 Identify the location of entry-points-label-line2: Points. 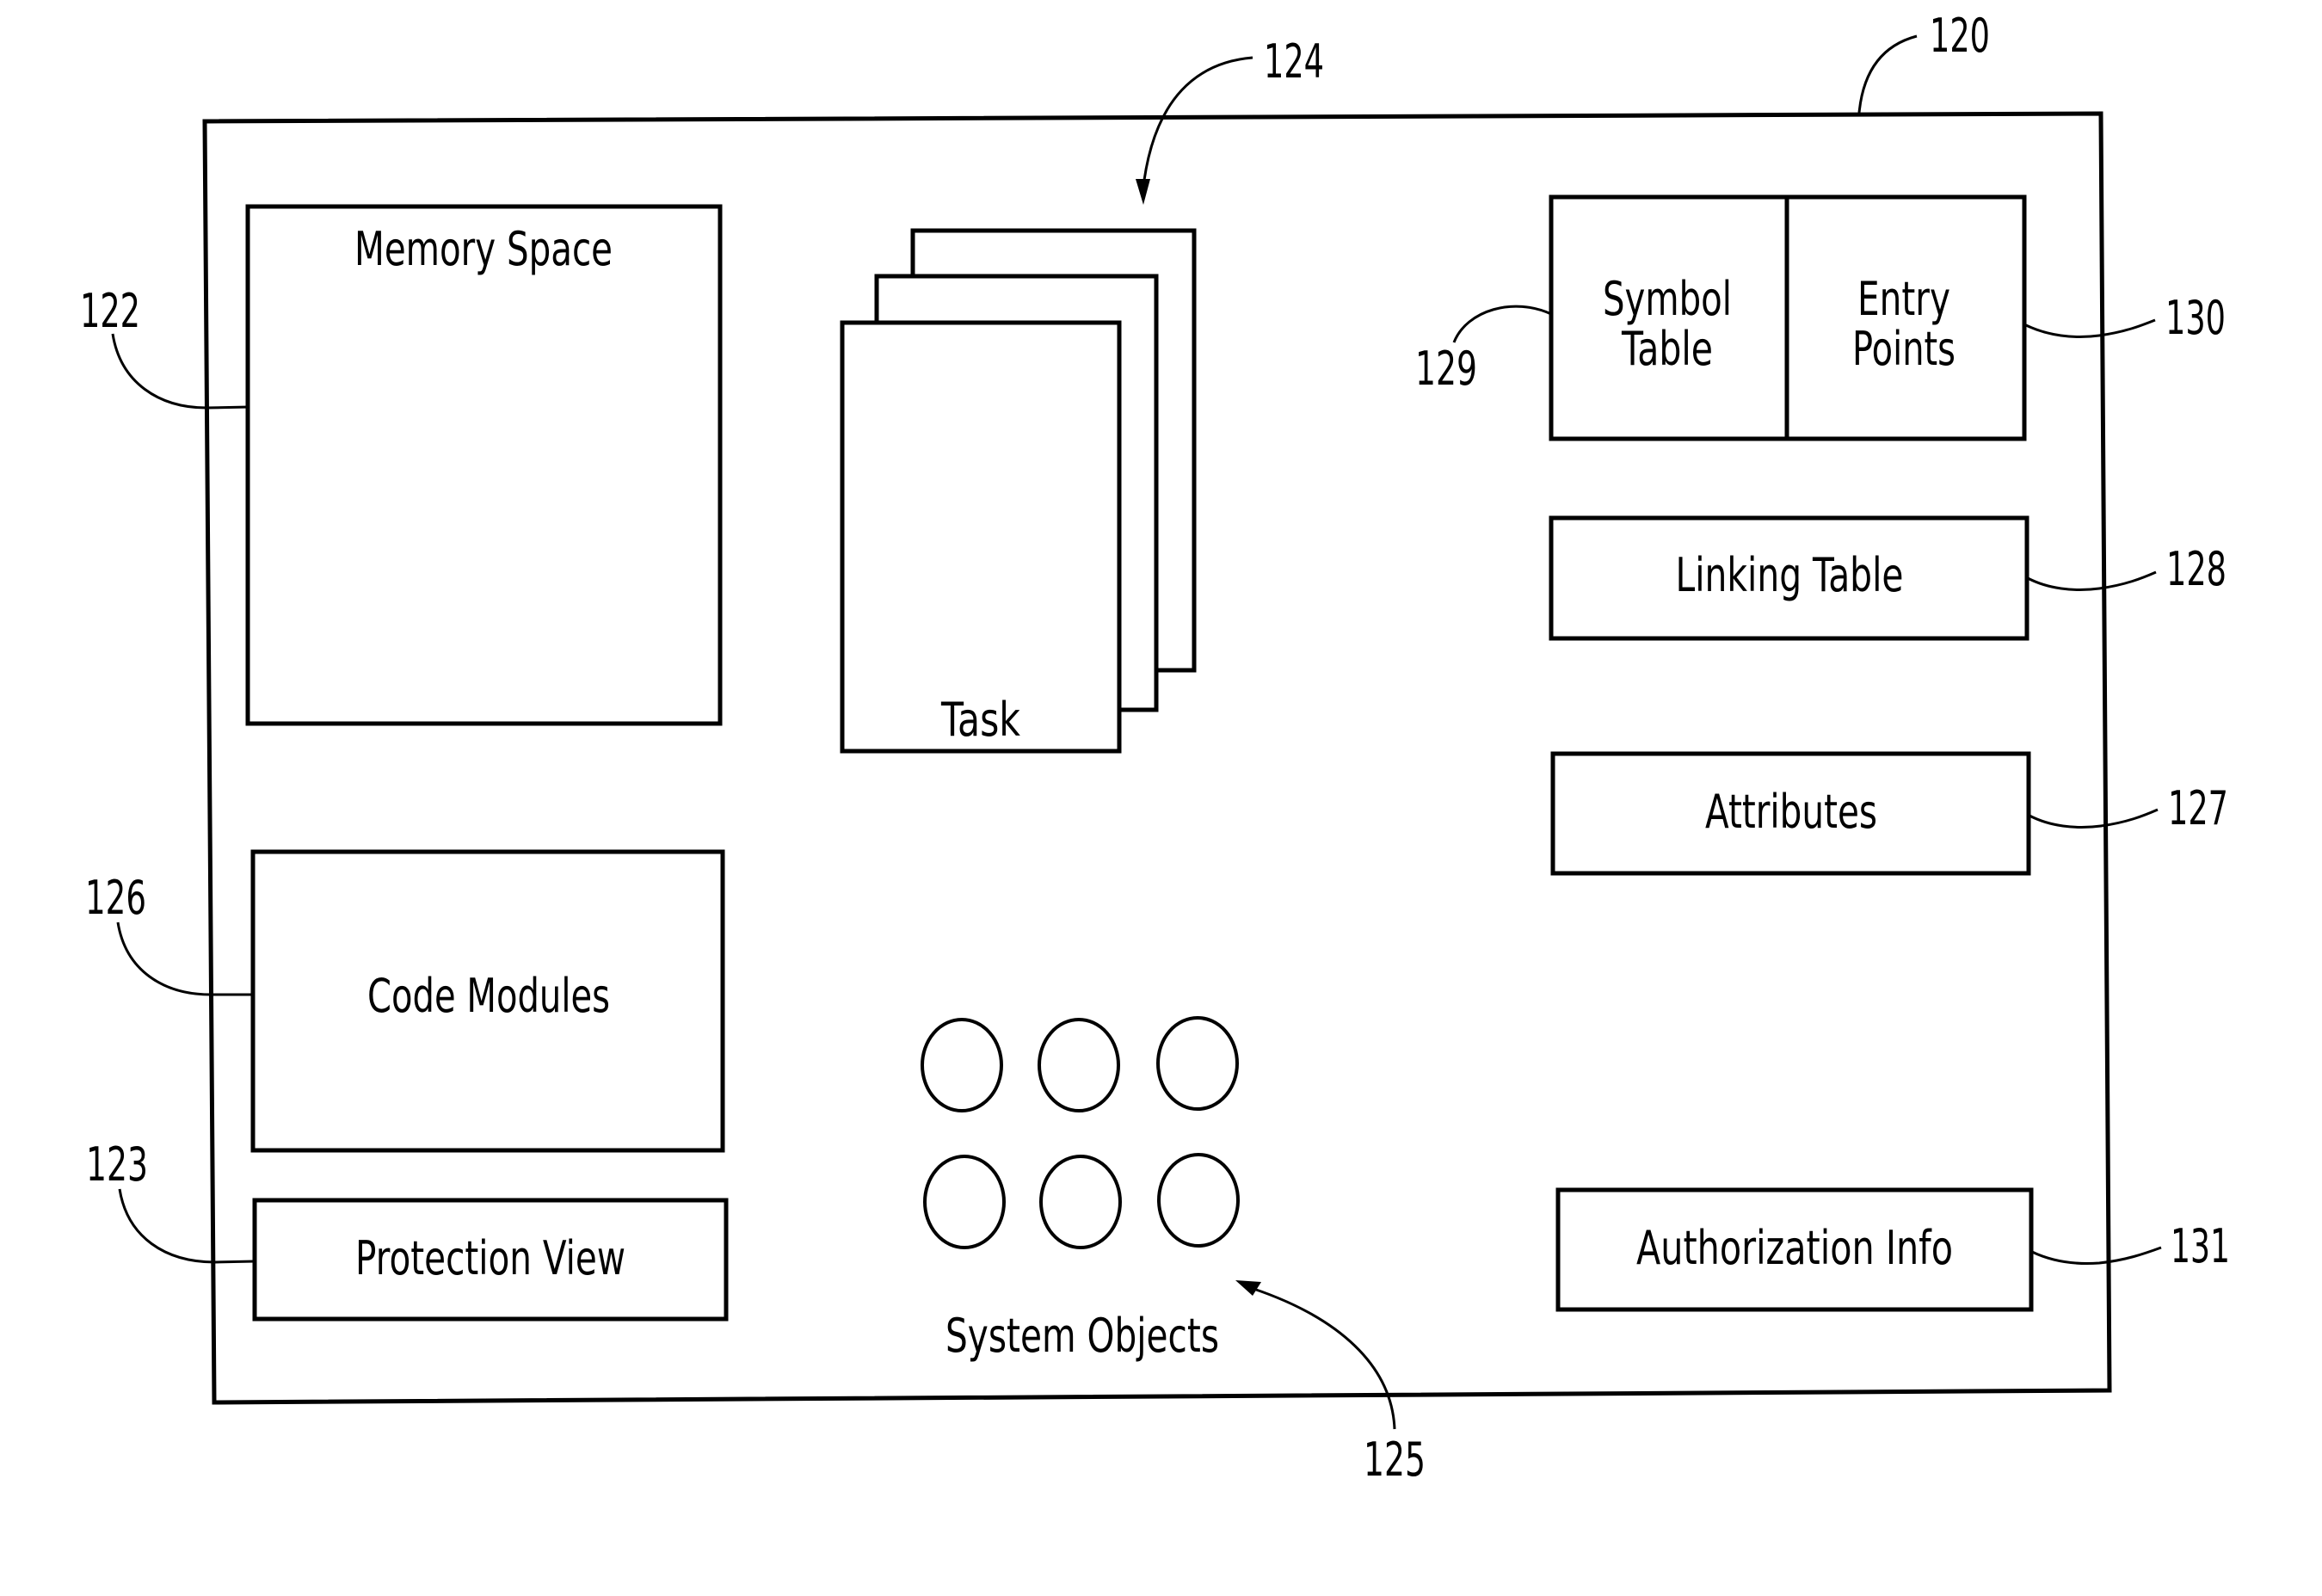
(1904, 349).